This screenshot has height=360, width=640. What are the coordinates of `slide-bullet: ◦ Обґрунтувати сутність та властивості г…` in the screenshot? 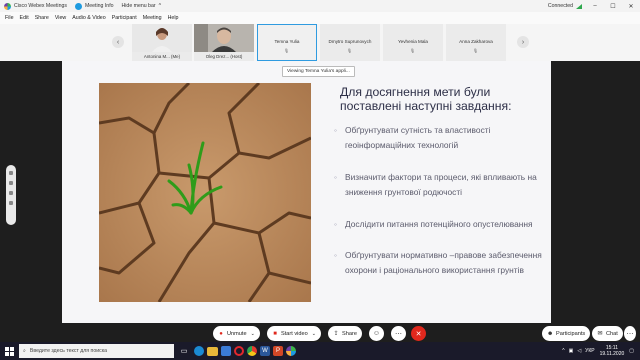 It's located at (412, 137).